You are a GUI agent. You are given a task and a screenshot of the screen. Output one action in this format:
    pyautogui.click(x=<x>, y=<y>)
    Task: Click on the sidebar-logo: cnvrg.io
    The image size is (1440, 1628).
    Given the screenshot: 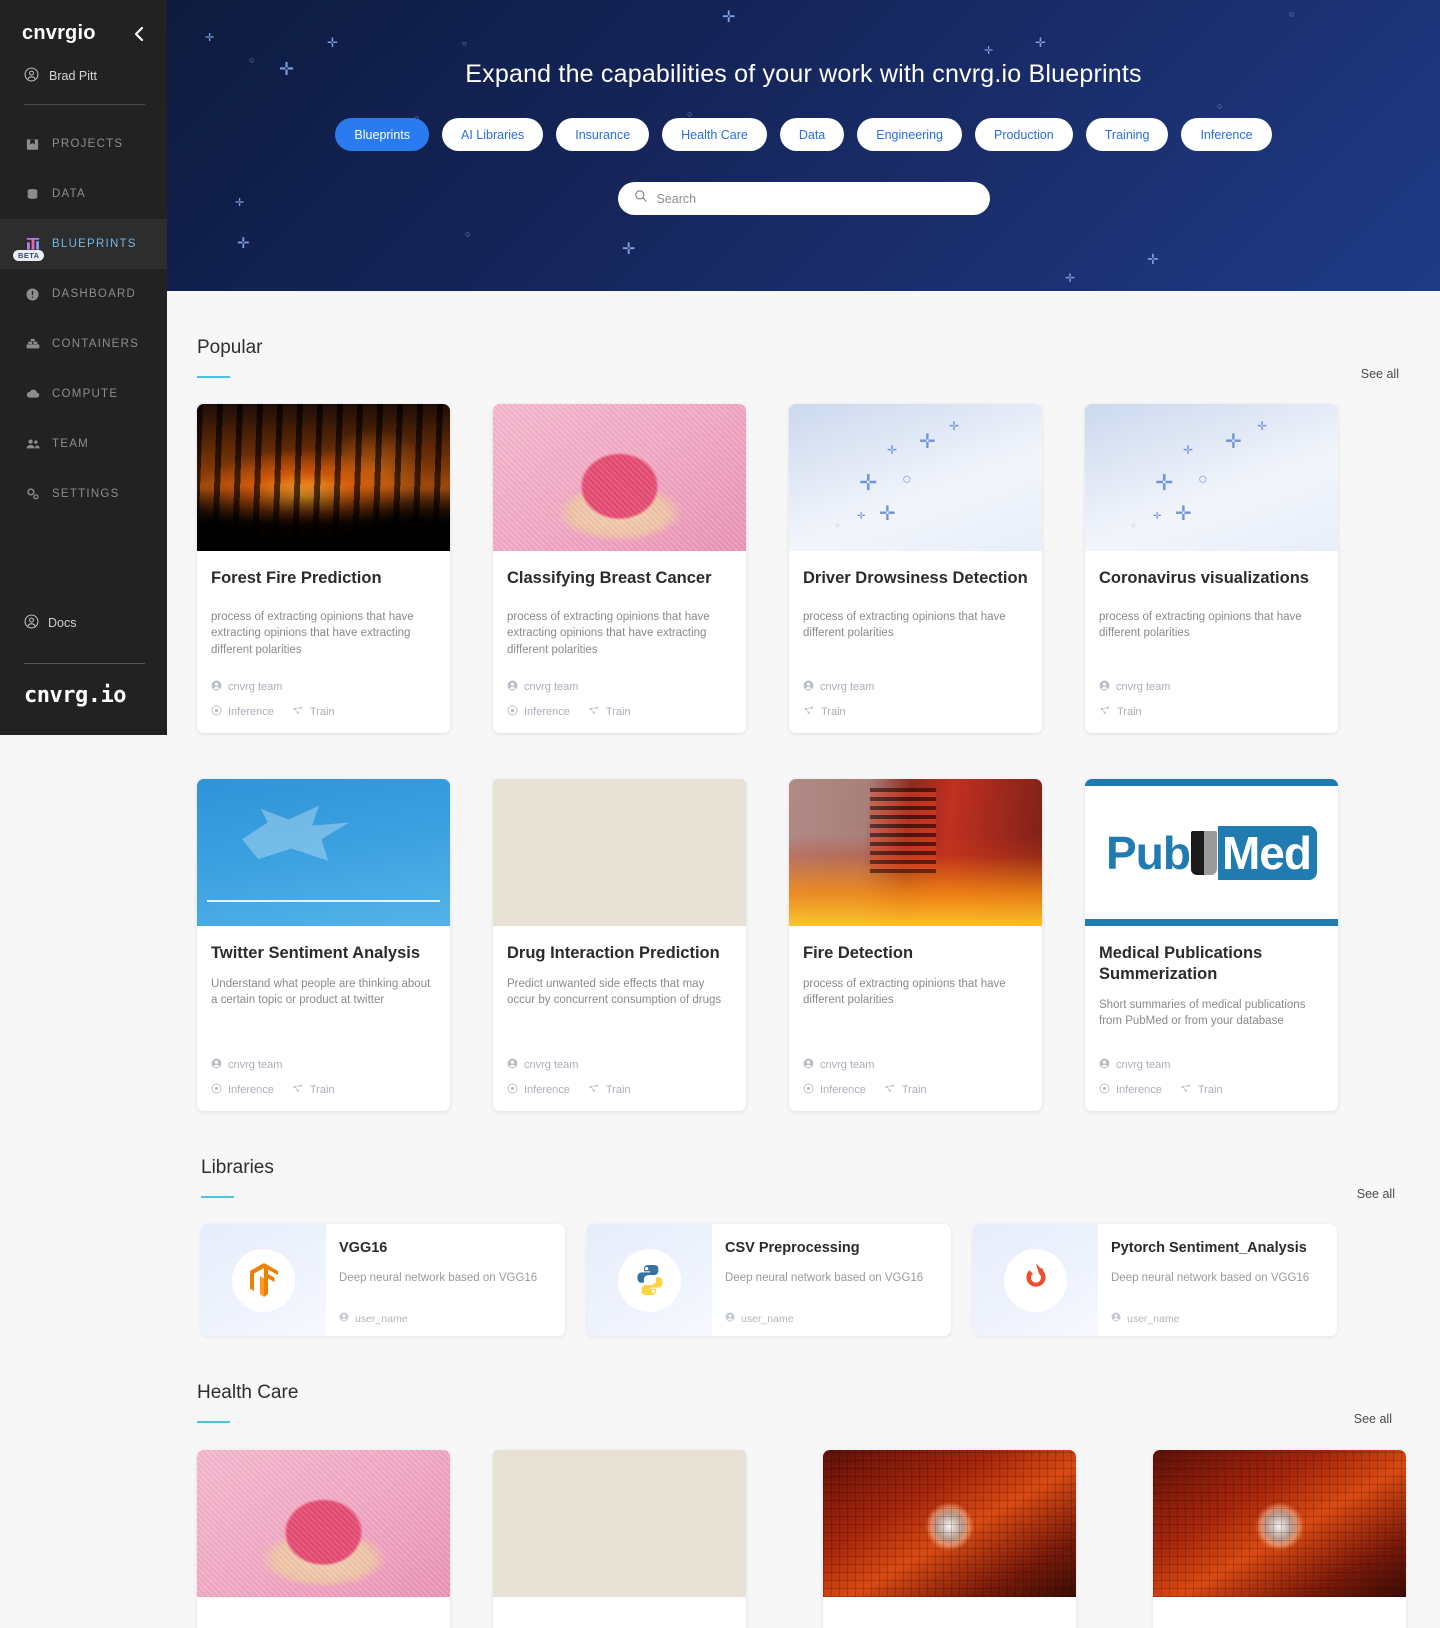 What is the action you would take?
    pyautogui.click(x=75, y=695)
    